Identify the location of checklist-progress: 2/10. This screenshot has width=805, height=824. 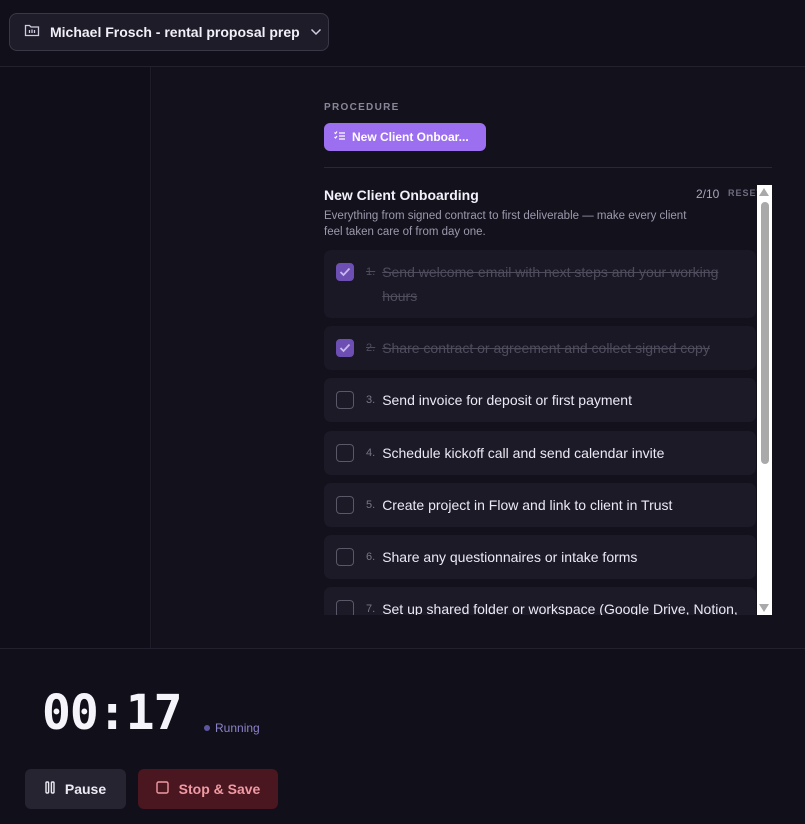
(708, 194).